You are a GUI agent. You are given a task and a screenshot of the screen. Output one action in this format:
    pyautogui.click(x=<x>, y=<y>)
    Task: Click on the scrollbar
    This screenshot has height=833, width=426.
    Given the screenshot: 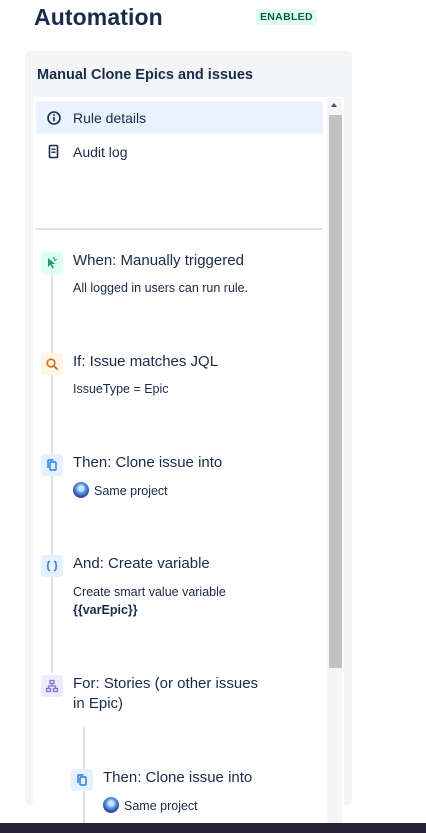 What is the action you would take?
    pyautogui.click(x=334, y=465)
    